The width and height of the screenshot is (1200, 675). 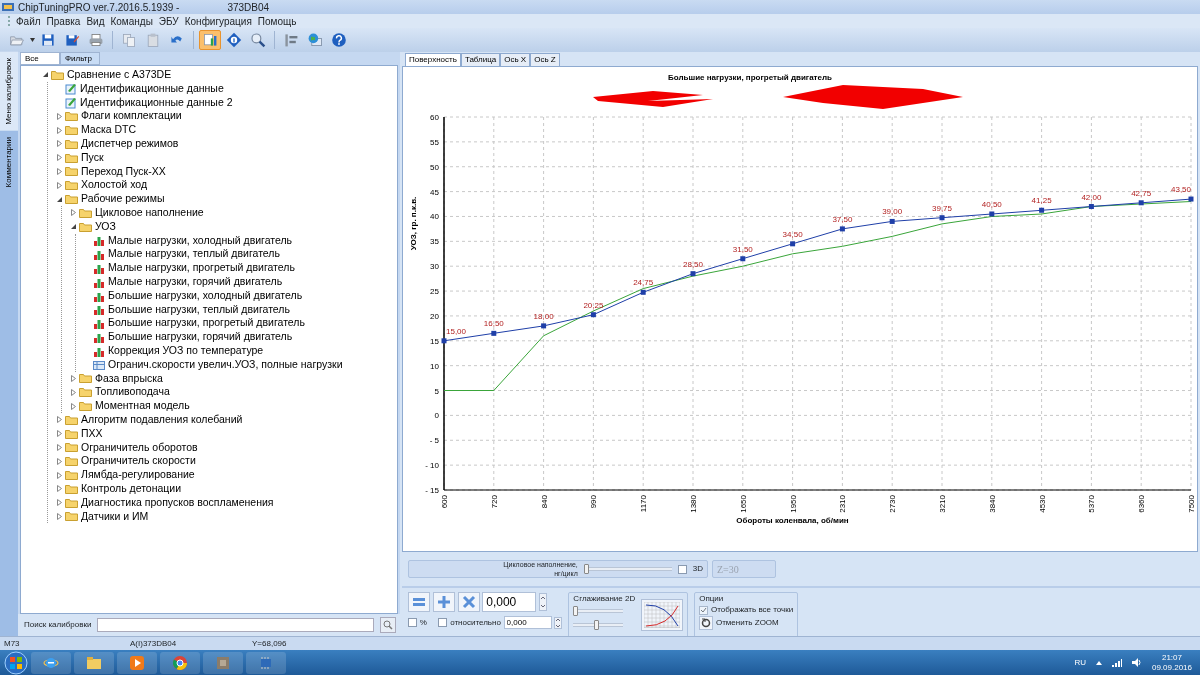 I want to click on tree-item-label: Идентификационные данные 2, so click(x=156, y=102).